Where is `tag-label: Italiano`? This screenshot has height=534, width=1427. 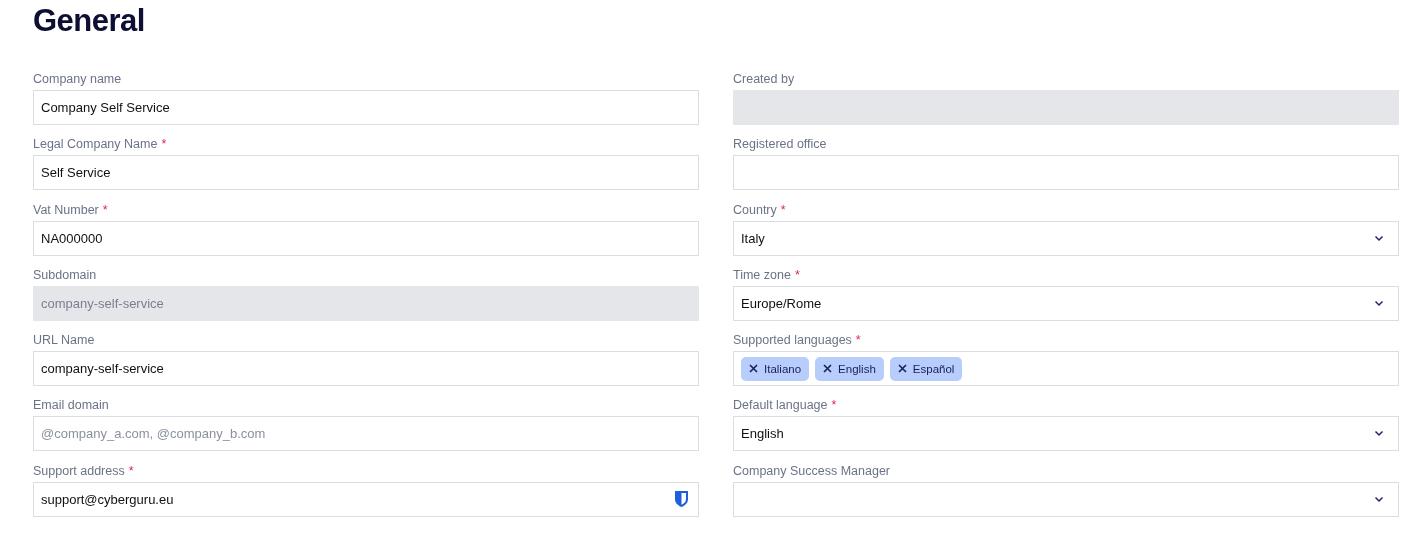 tag-label: Italiano is located at coordinates (783, 368).